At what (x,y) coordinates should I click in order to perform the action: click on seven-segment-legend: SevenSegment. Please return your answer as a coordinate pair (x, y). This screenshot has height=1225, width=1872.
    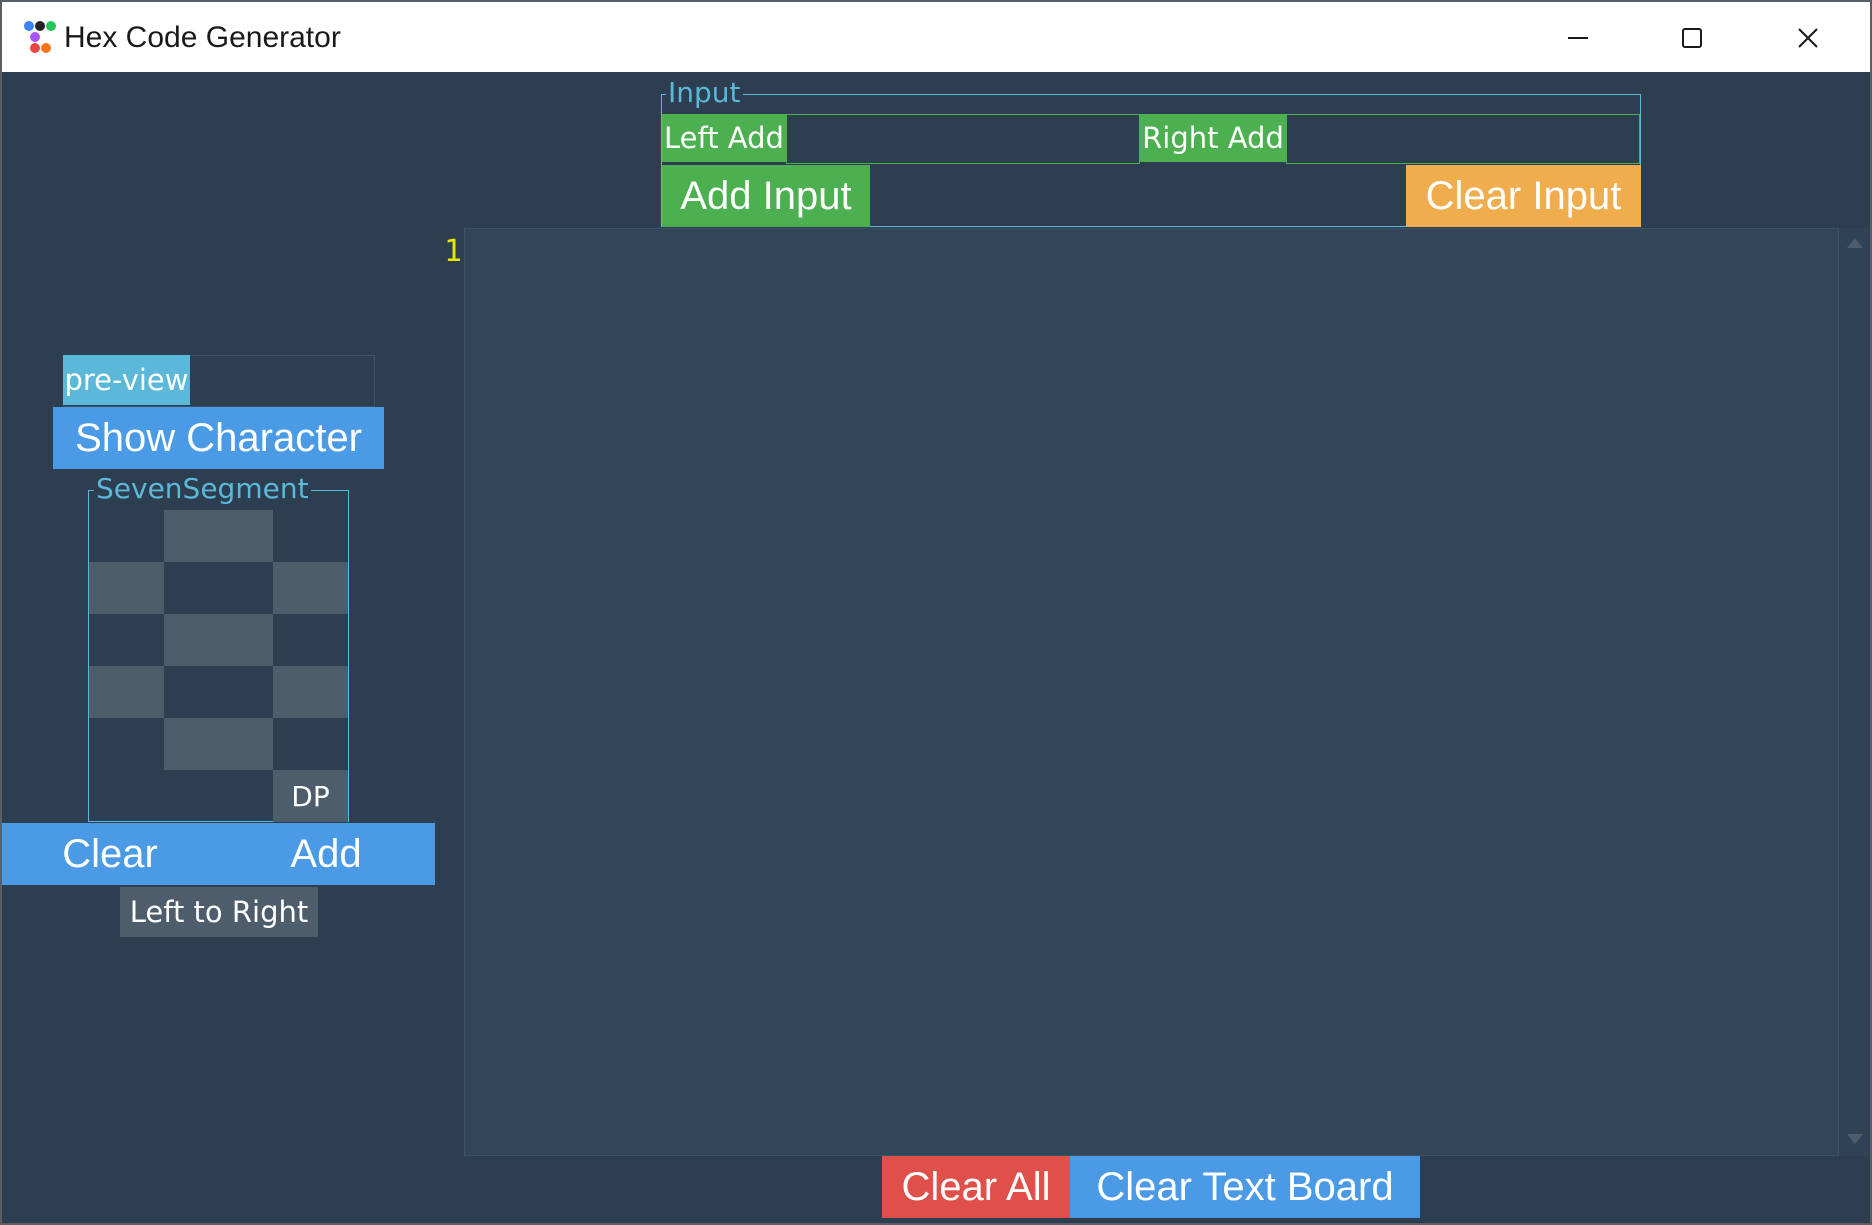
    Looking at the image, I should click on (202, 489).